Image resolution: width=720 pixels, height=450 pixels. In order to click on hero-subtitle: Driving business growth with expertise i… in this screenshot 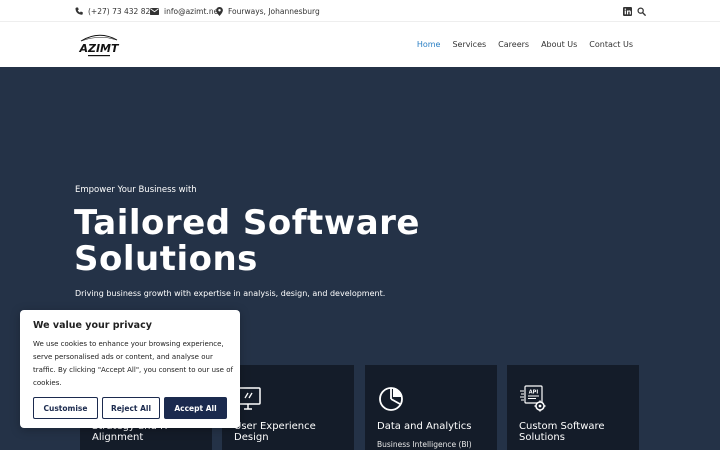, I will do `click(230, 293)`.